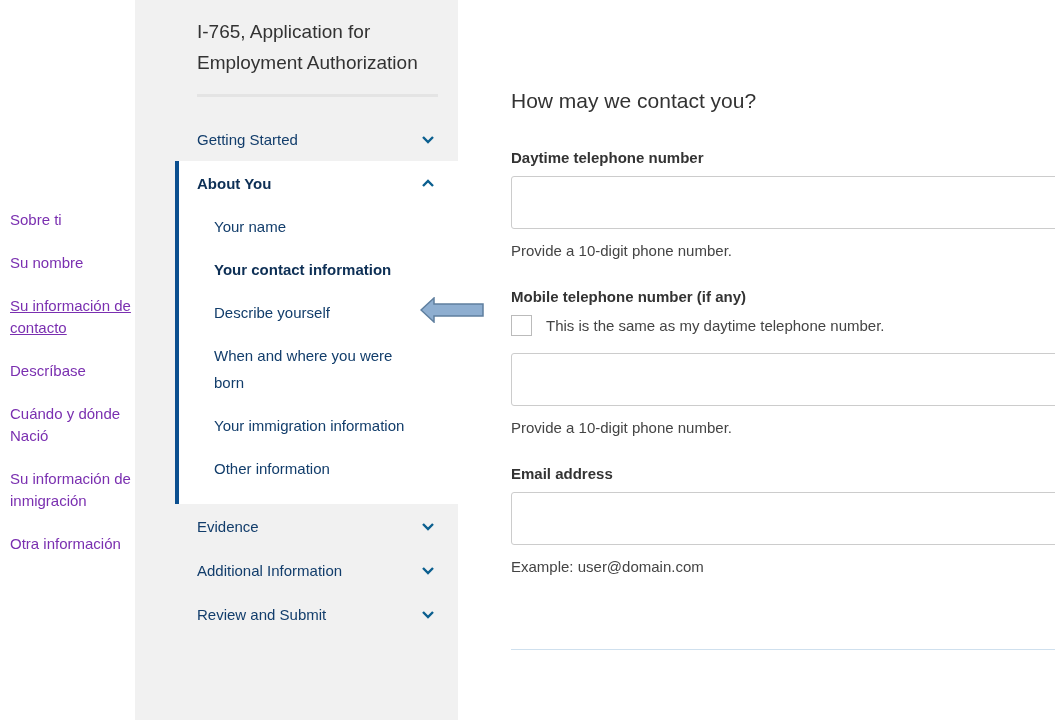  I want to click on section-header: Review and Submit, so click(317, 614).